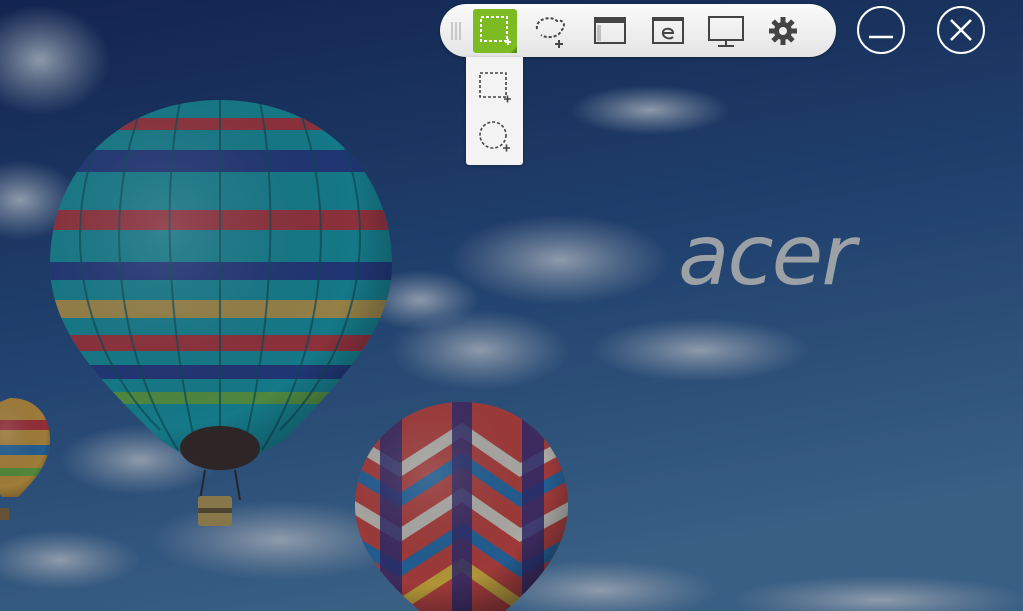  I want to click on dashed-circle-plus-icon, so click(494, 136).